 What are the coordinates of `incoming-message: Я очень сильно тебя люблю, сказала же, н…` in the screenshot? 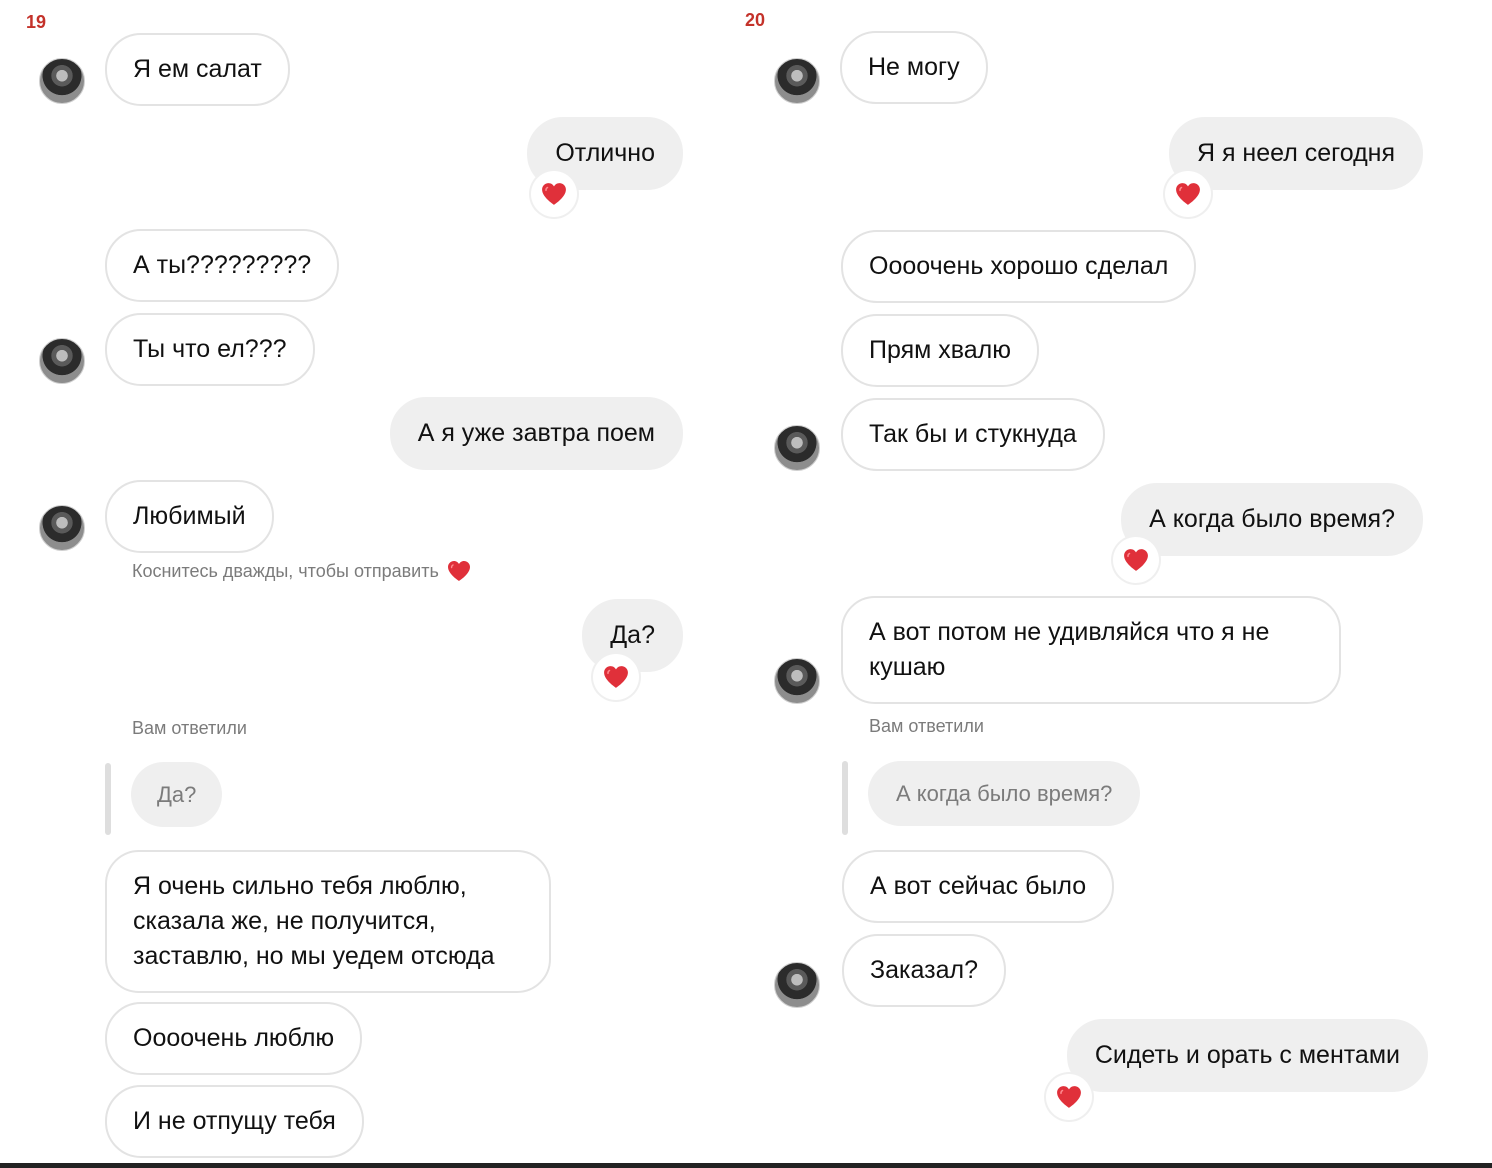 It's located at (328, 921).